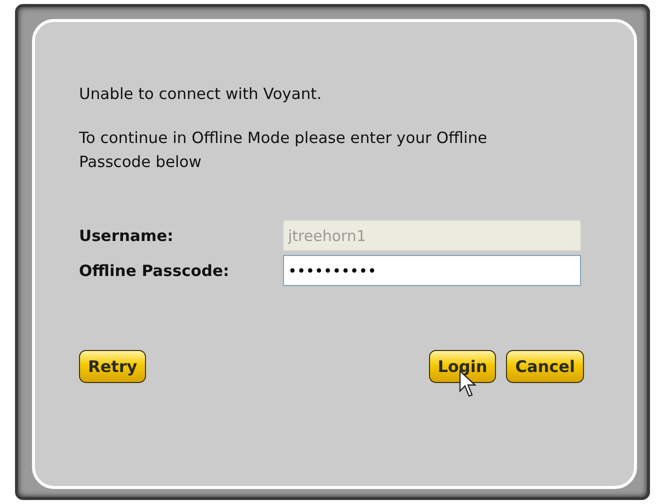 This screenshot has height=504, width=664. What do you see at coordinates (432, 270) in the screenshot?
I see `input-field: ••••••••••` at bounding box center [432, 270].